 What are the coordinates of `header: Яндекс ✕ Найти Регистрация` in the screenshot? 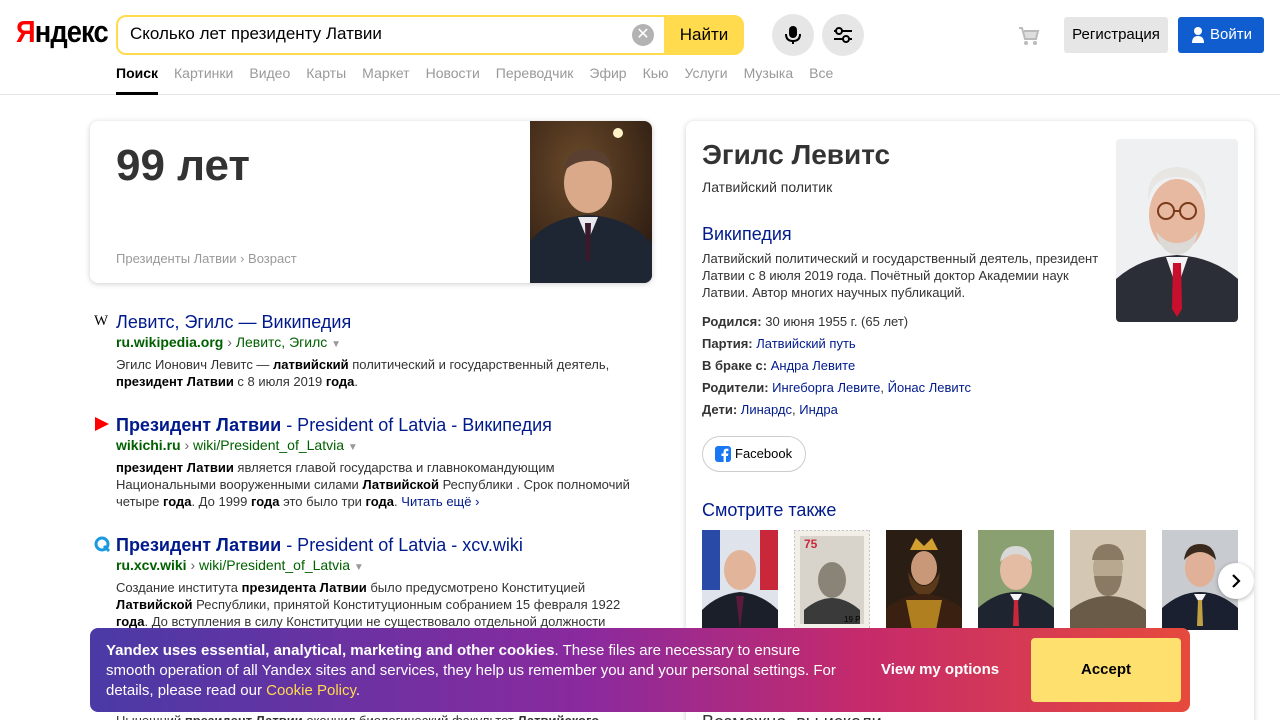 It's located at (640, 47).